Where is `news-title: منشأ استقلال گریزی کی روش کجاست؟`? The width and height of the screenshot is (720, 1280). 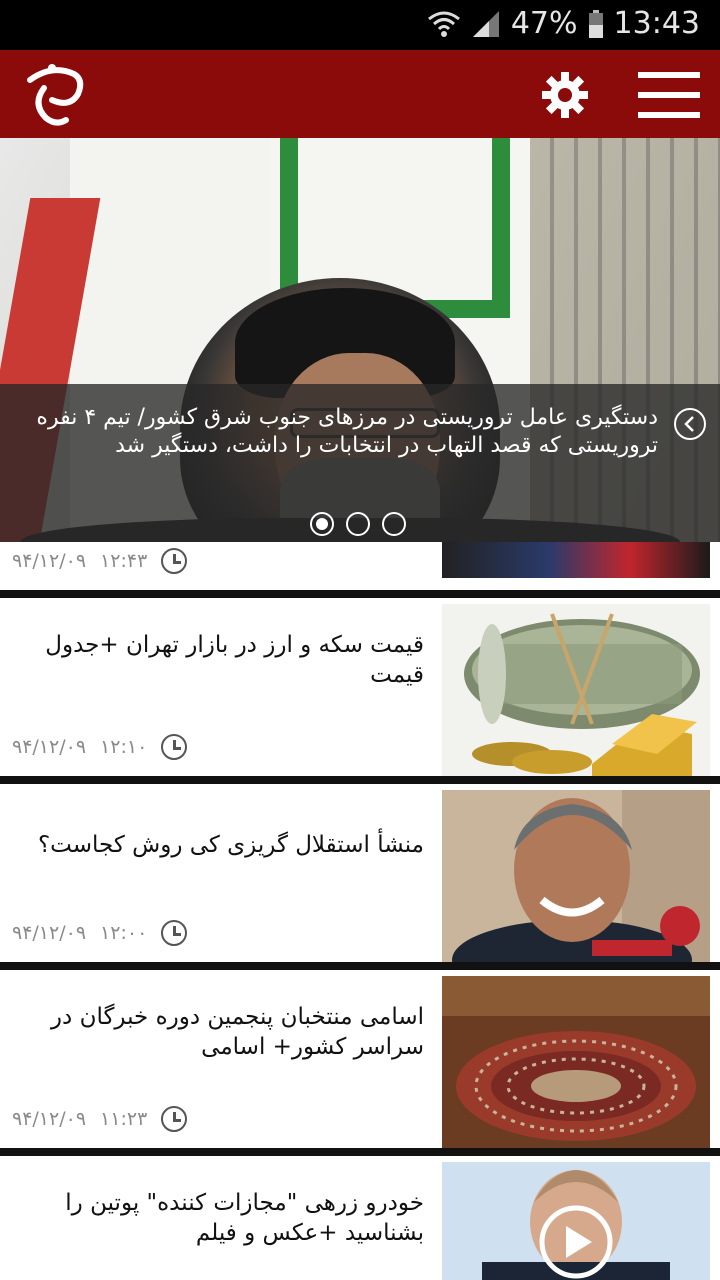 news-title: منشأ استقلال گریزی کی روش کجاست؟ is located at coordinates (219, 845).